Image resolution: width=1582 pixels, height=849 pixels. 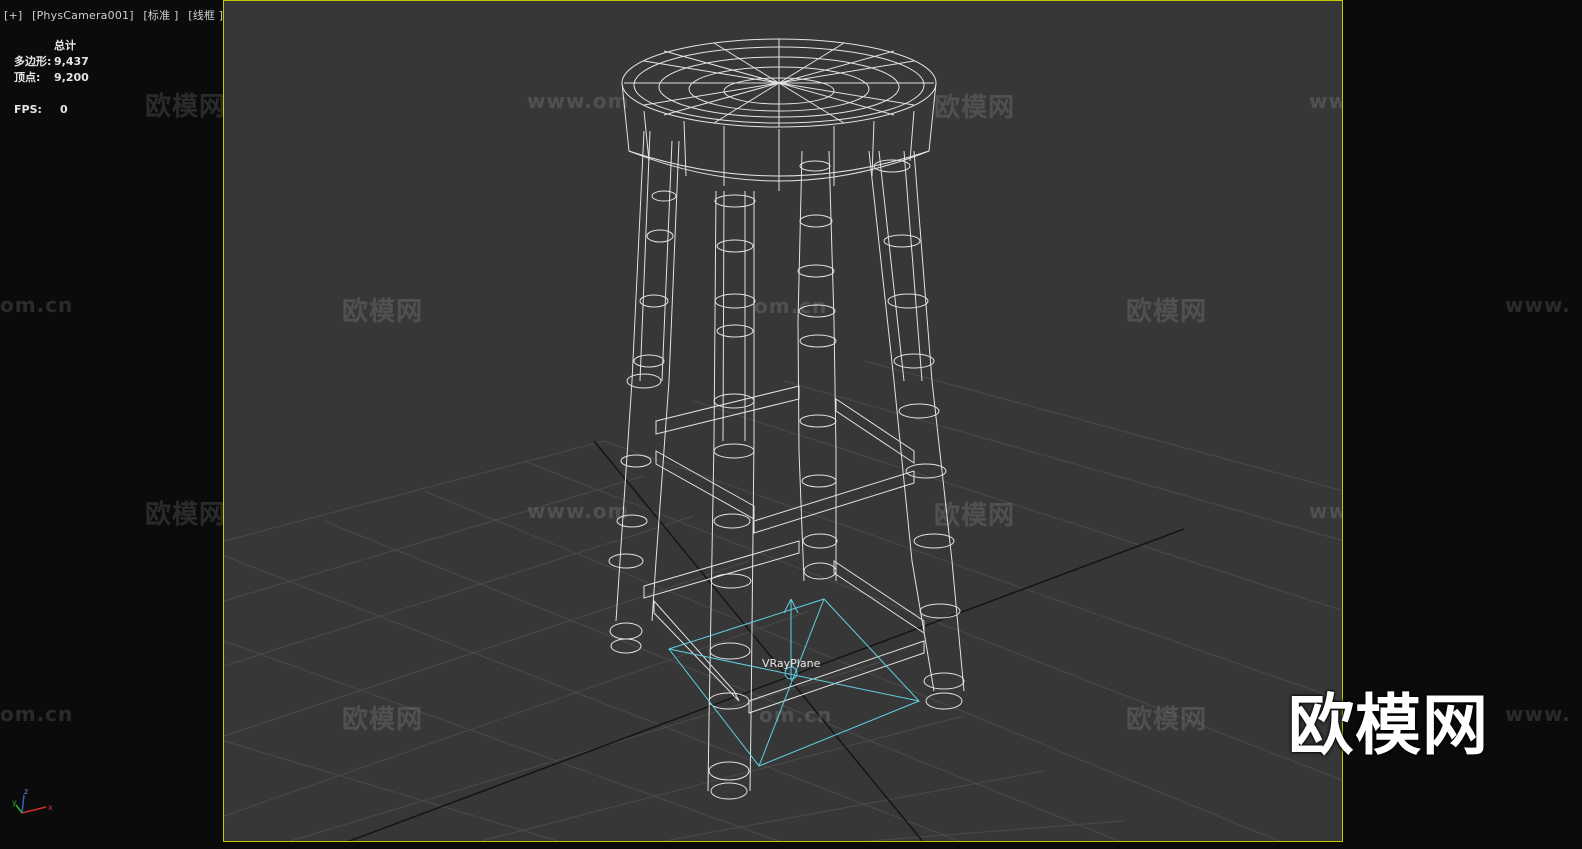 What do you see at coordinates (32, 800) in the screenshot?
I see `axis-gizmo: x z y` at bounding box center [32, 800].